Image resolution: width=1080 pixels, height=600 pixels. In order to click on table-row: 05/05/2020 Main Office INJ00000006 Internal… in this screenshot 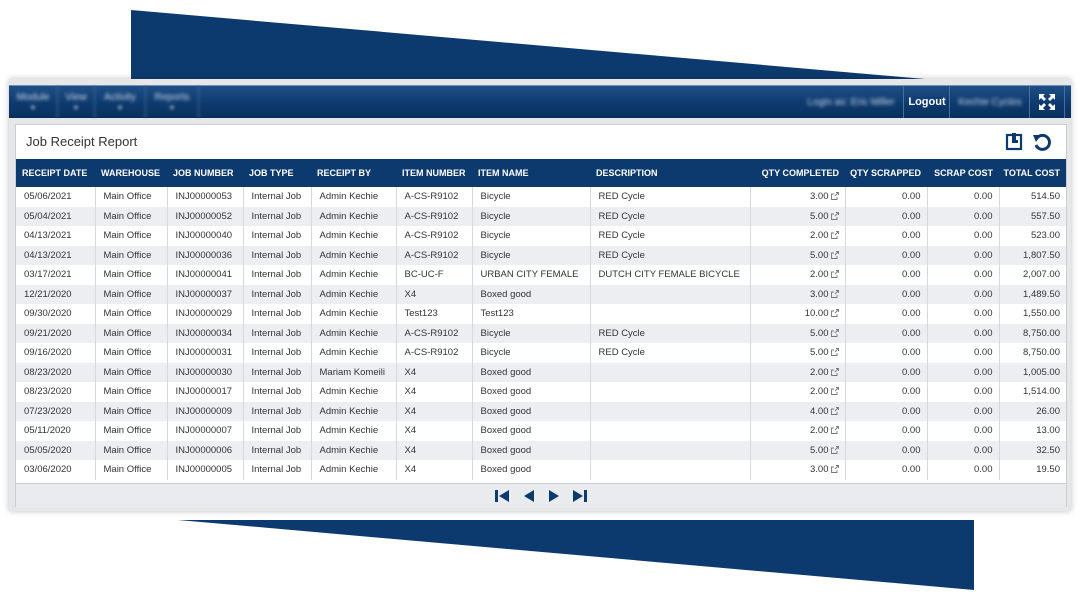, I will do `click(541, 450)`.